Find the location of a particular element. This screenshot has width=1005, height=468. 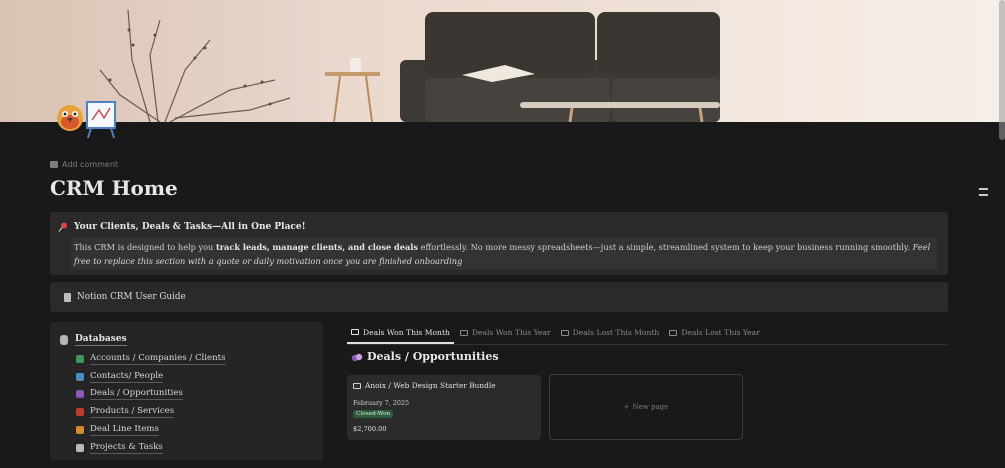

tab-label: Deals Lost This Month is located at coordinates (616, 332).